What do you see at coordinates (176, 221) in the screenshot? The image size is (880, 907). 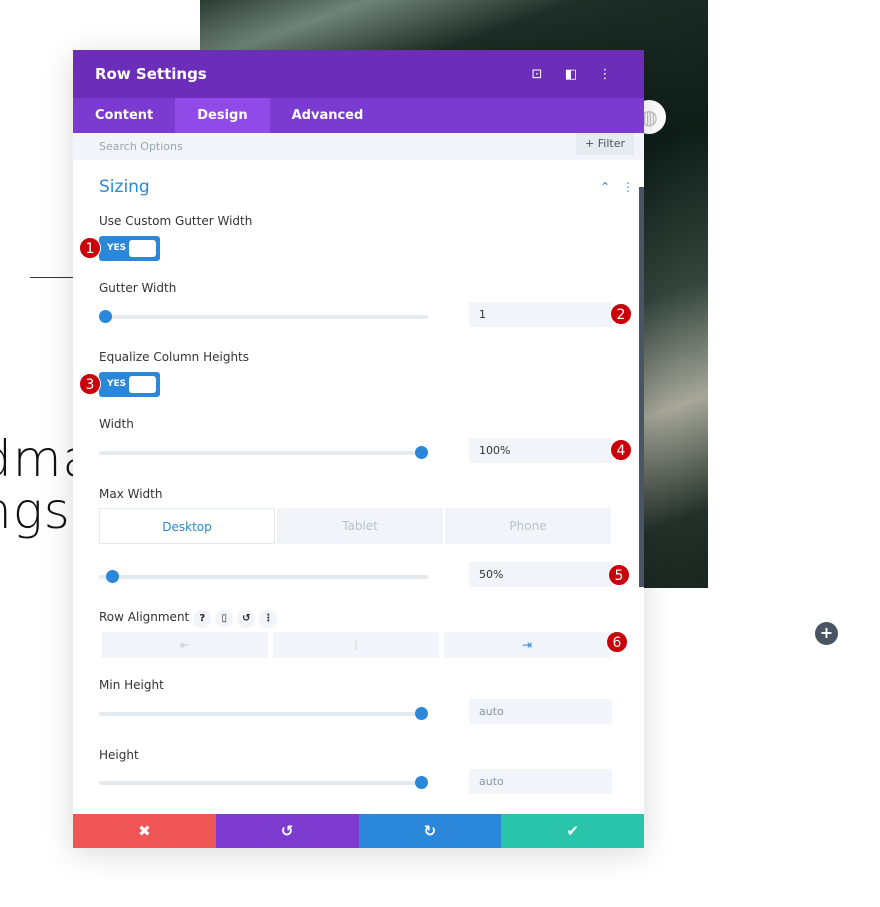 I see `field-label: Use Custom Gutter Width` at bounding box center [176, 221].